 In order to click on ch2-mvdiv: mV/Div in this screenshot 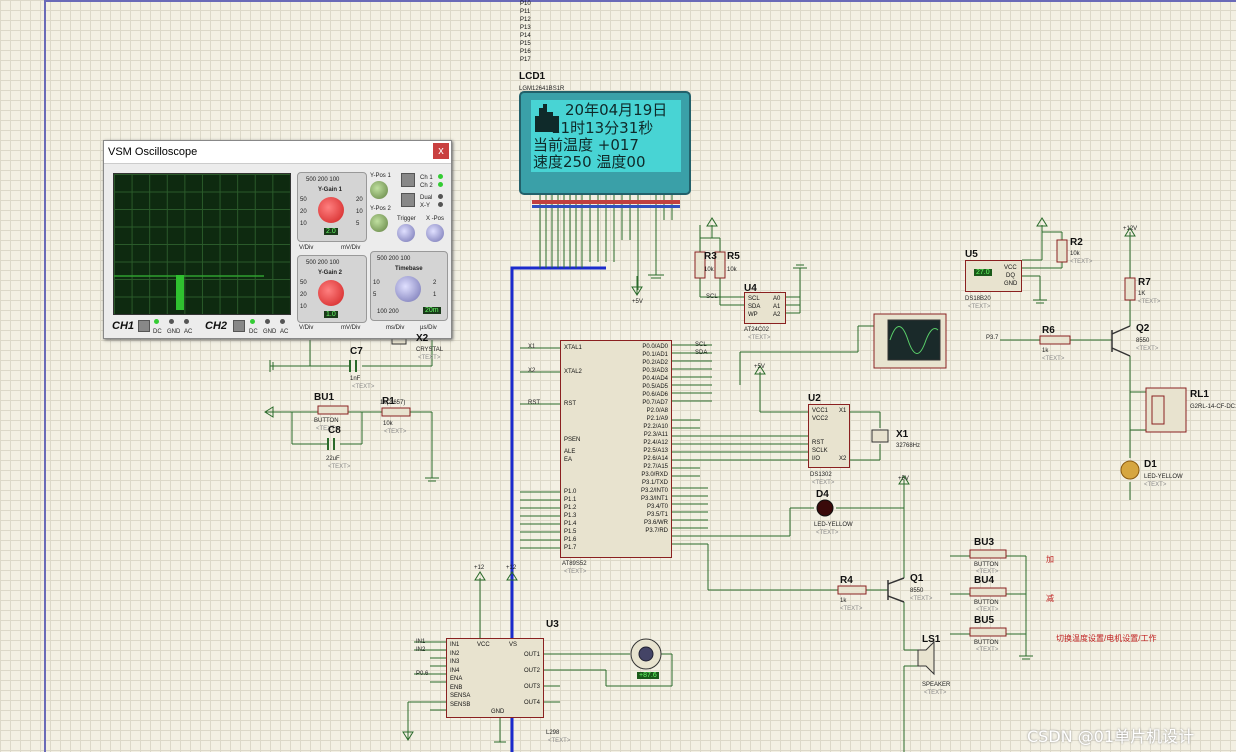, I will do `click(351, 328)`.